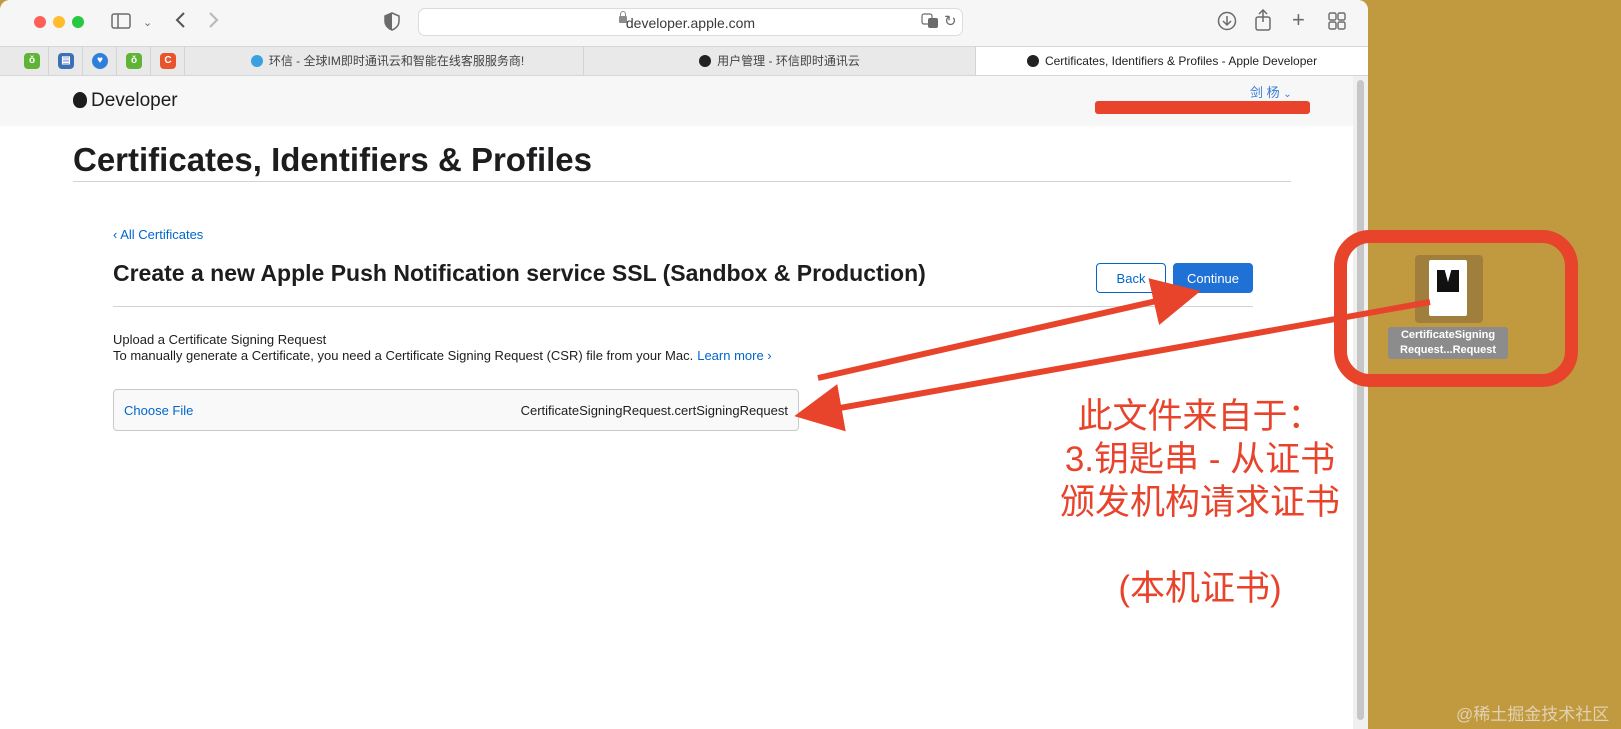 This screenshot has height=729, width=1621. I want to click on file-label-line: Request...Request, so click(1448, 350).